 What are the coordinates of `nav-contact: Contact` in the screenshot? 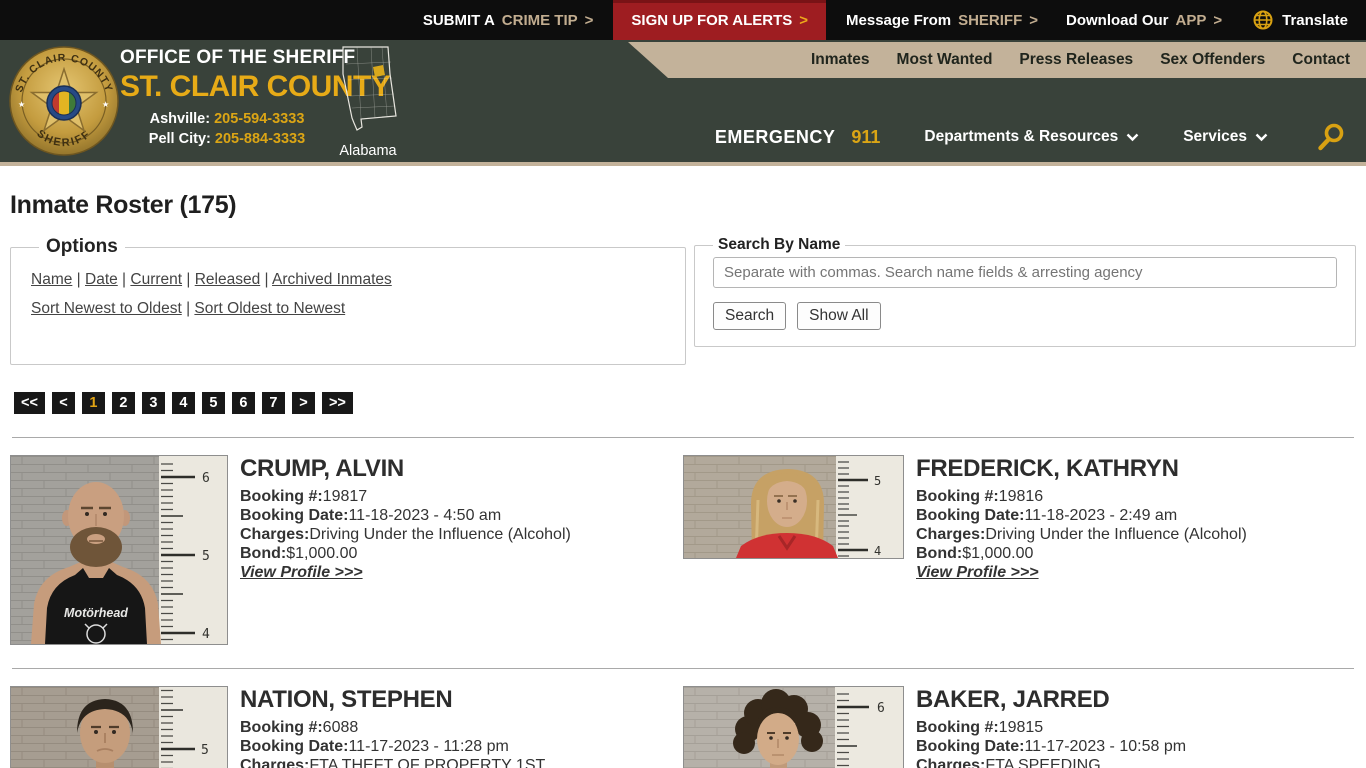 It's located at (1321, 60).